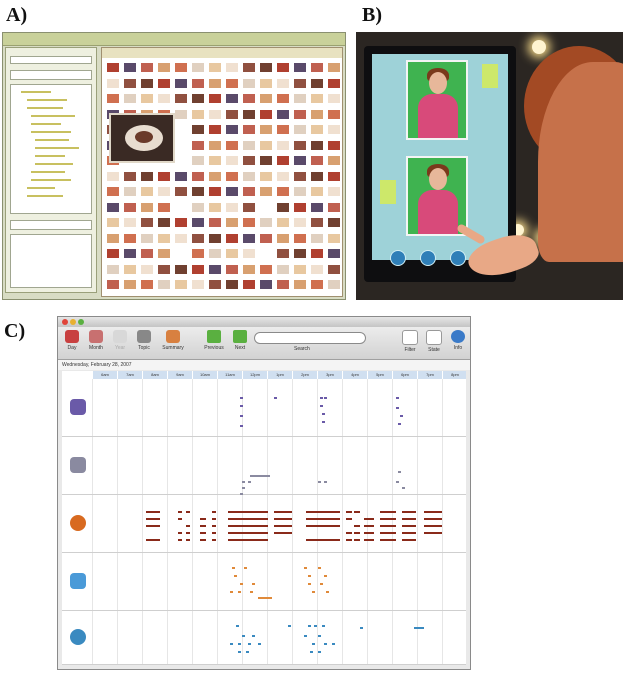  What do you see at coordinates (458, 258) in the screenshot?
I see `kiosk-button` at bounding box center [458, 258].